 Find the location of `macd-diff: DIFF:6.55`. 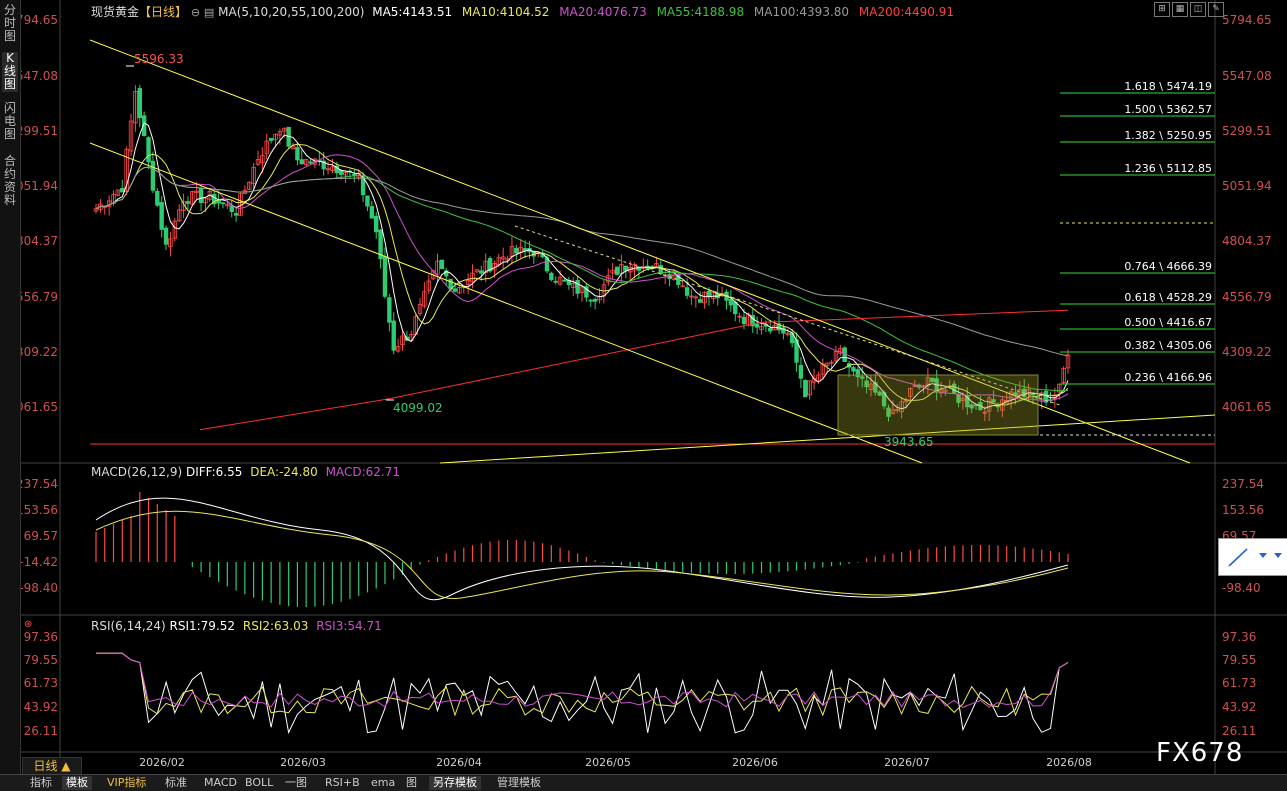

macd-diff: DIFF:6.55 is located at coordinates (214, 472).